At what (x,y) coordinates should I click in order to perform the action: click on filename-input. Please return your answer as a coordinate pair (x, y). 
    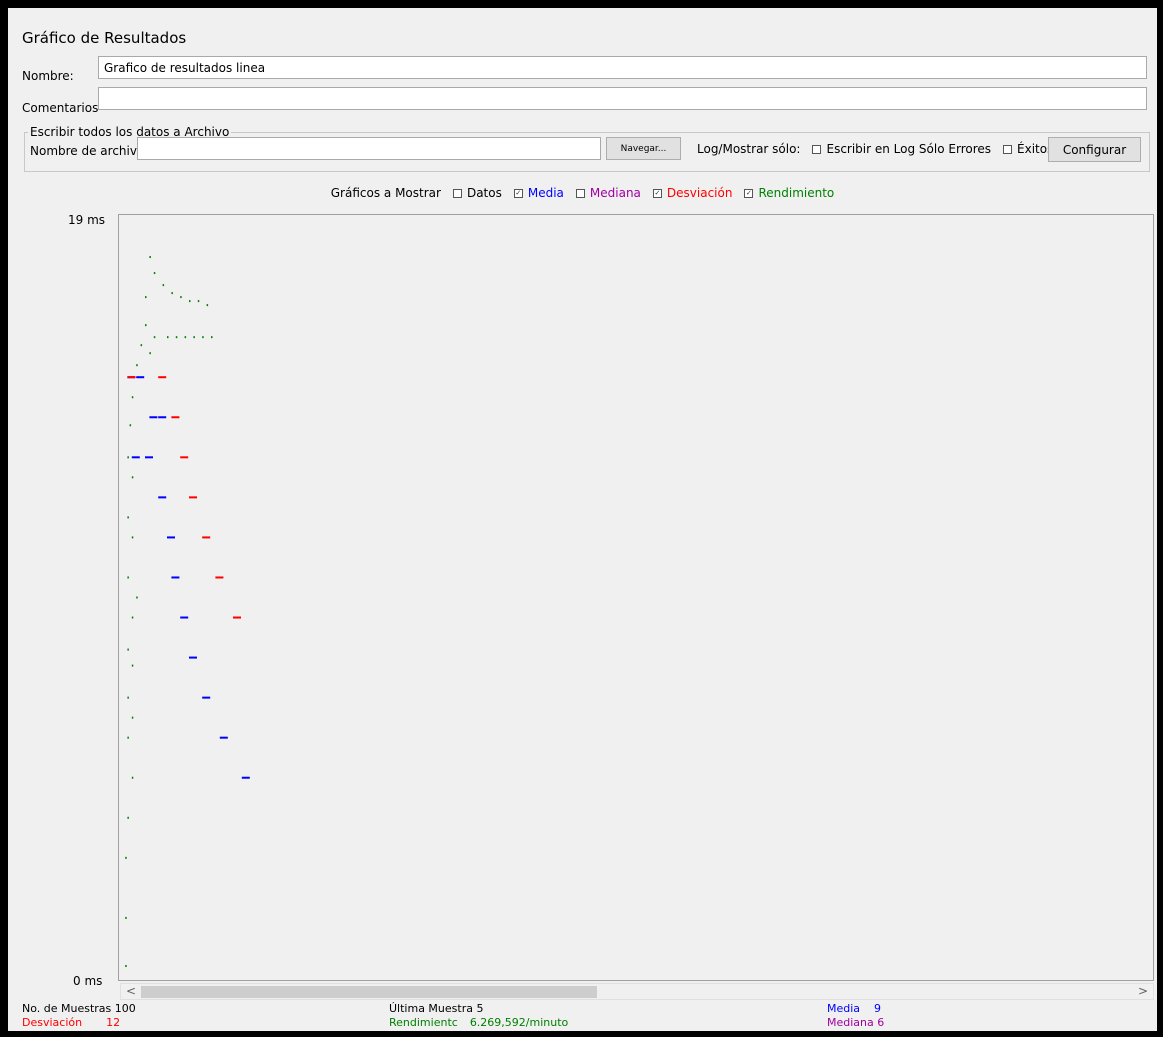
    Looking at the image, I should click on (369, 148).